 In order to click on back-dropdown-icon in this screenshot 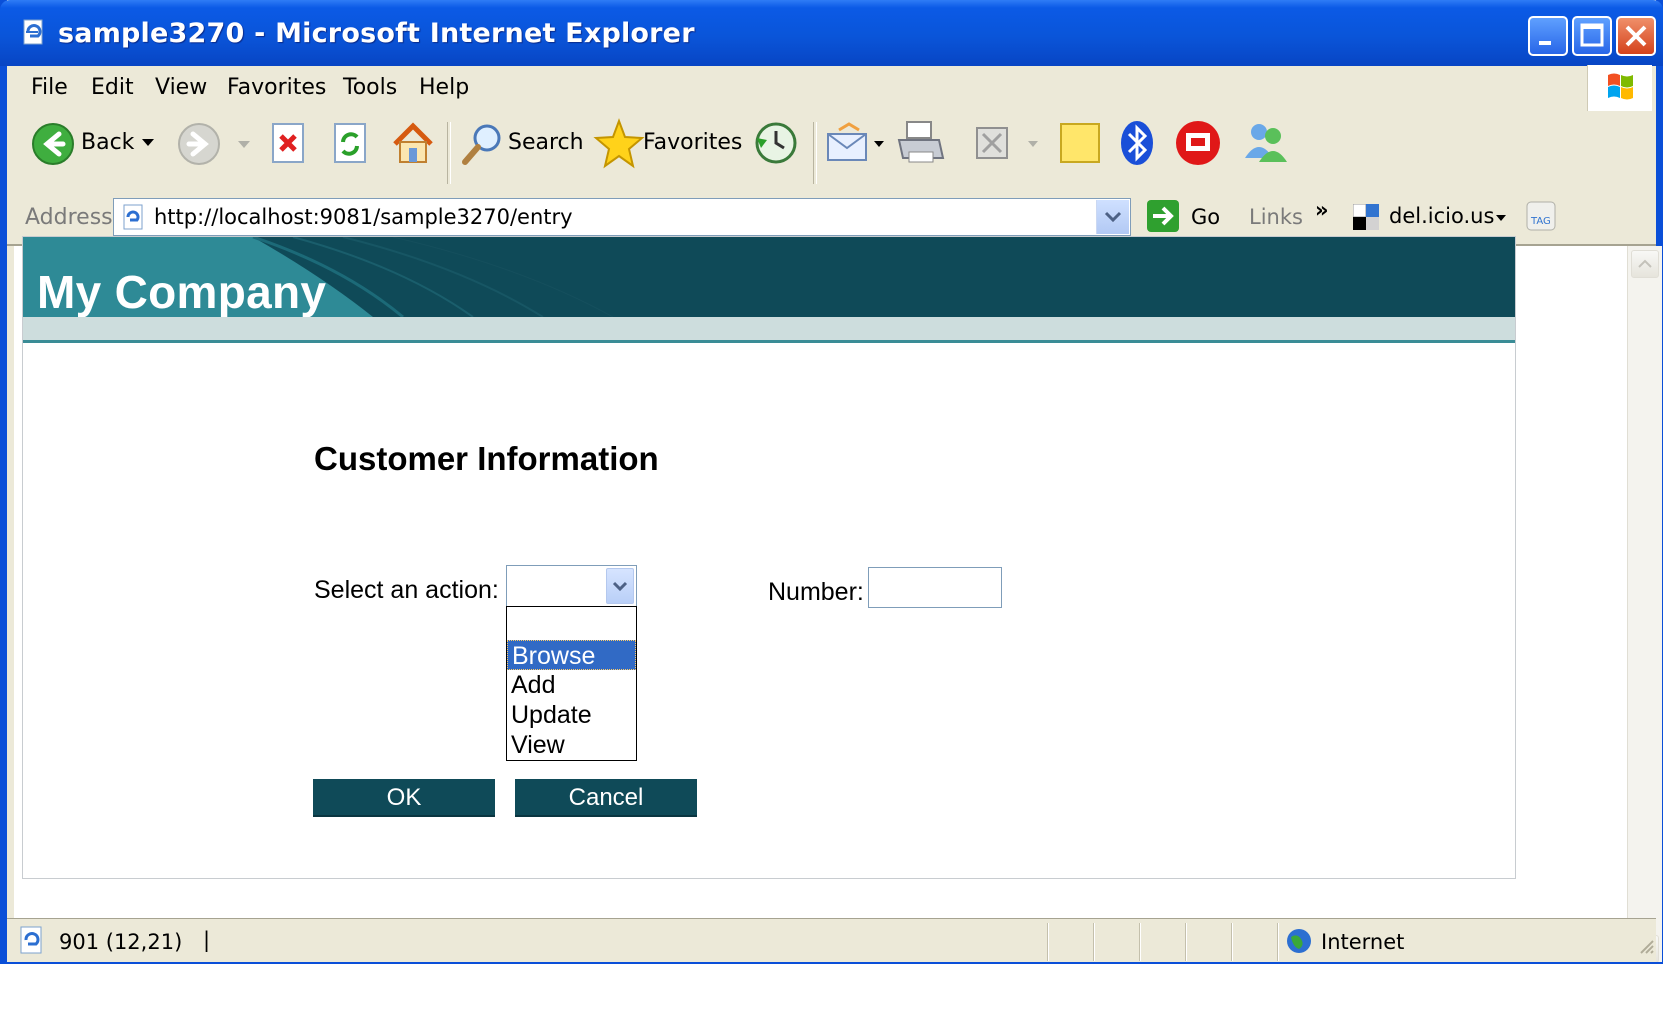, I will do `click(148, 143)`.